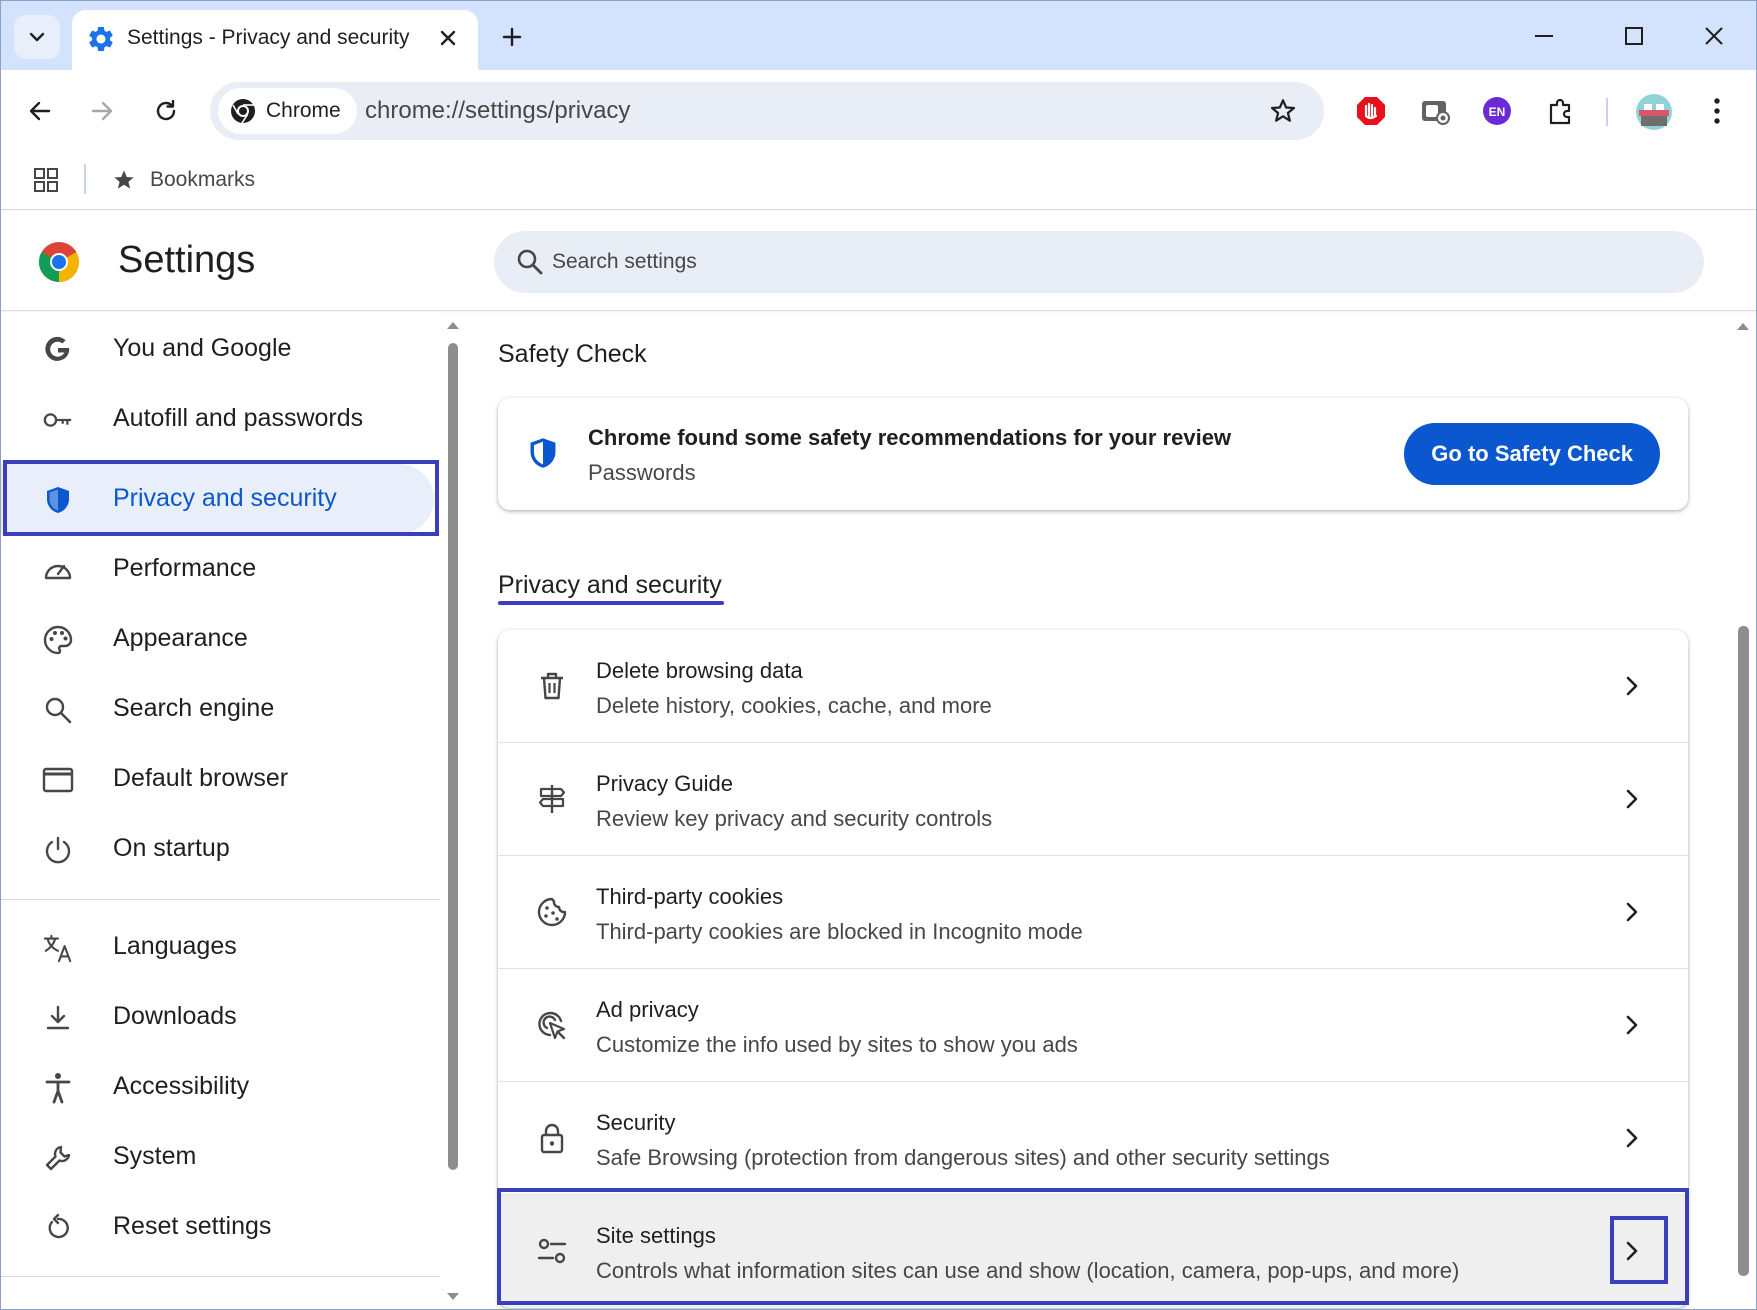  I want to click on sidebar-item-search-engine: Search engine, so click(218, 709).